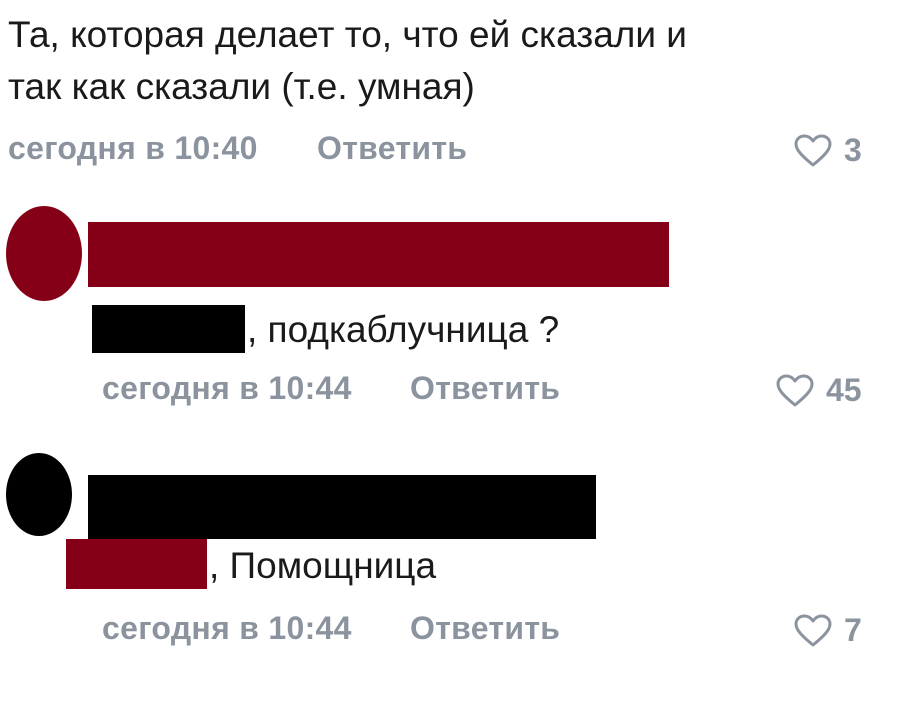 The width and height of the screenshot is (905, 701). What do you see at coordinates (133, 148) in the screenshot?
I see `comment-timestamp: сегодня в 10:40` at bounding box center [133, 148].